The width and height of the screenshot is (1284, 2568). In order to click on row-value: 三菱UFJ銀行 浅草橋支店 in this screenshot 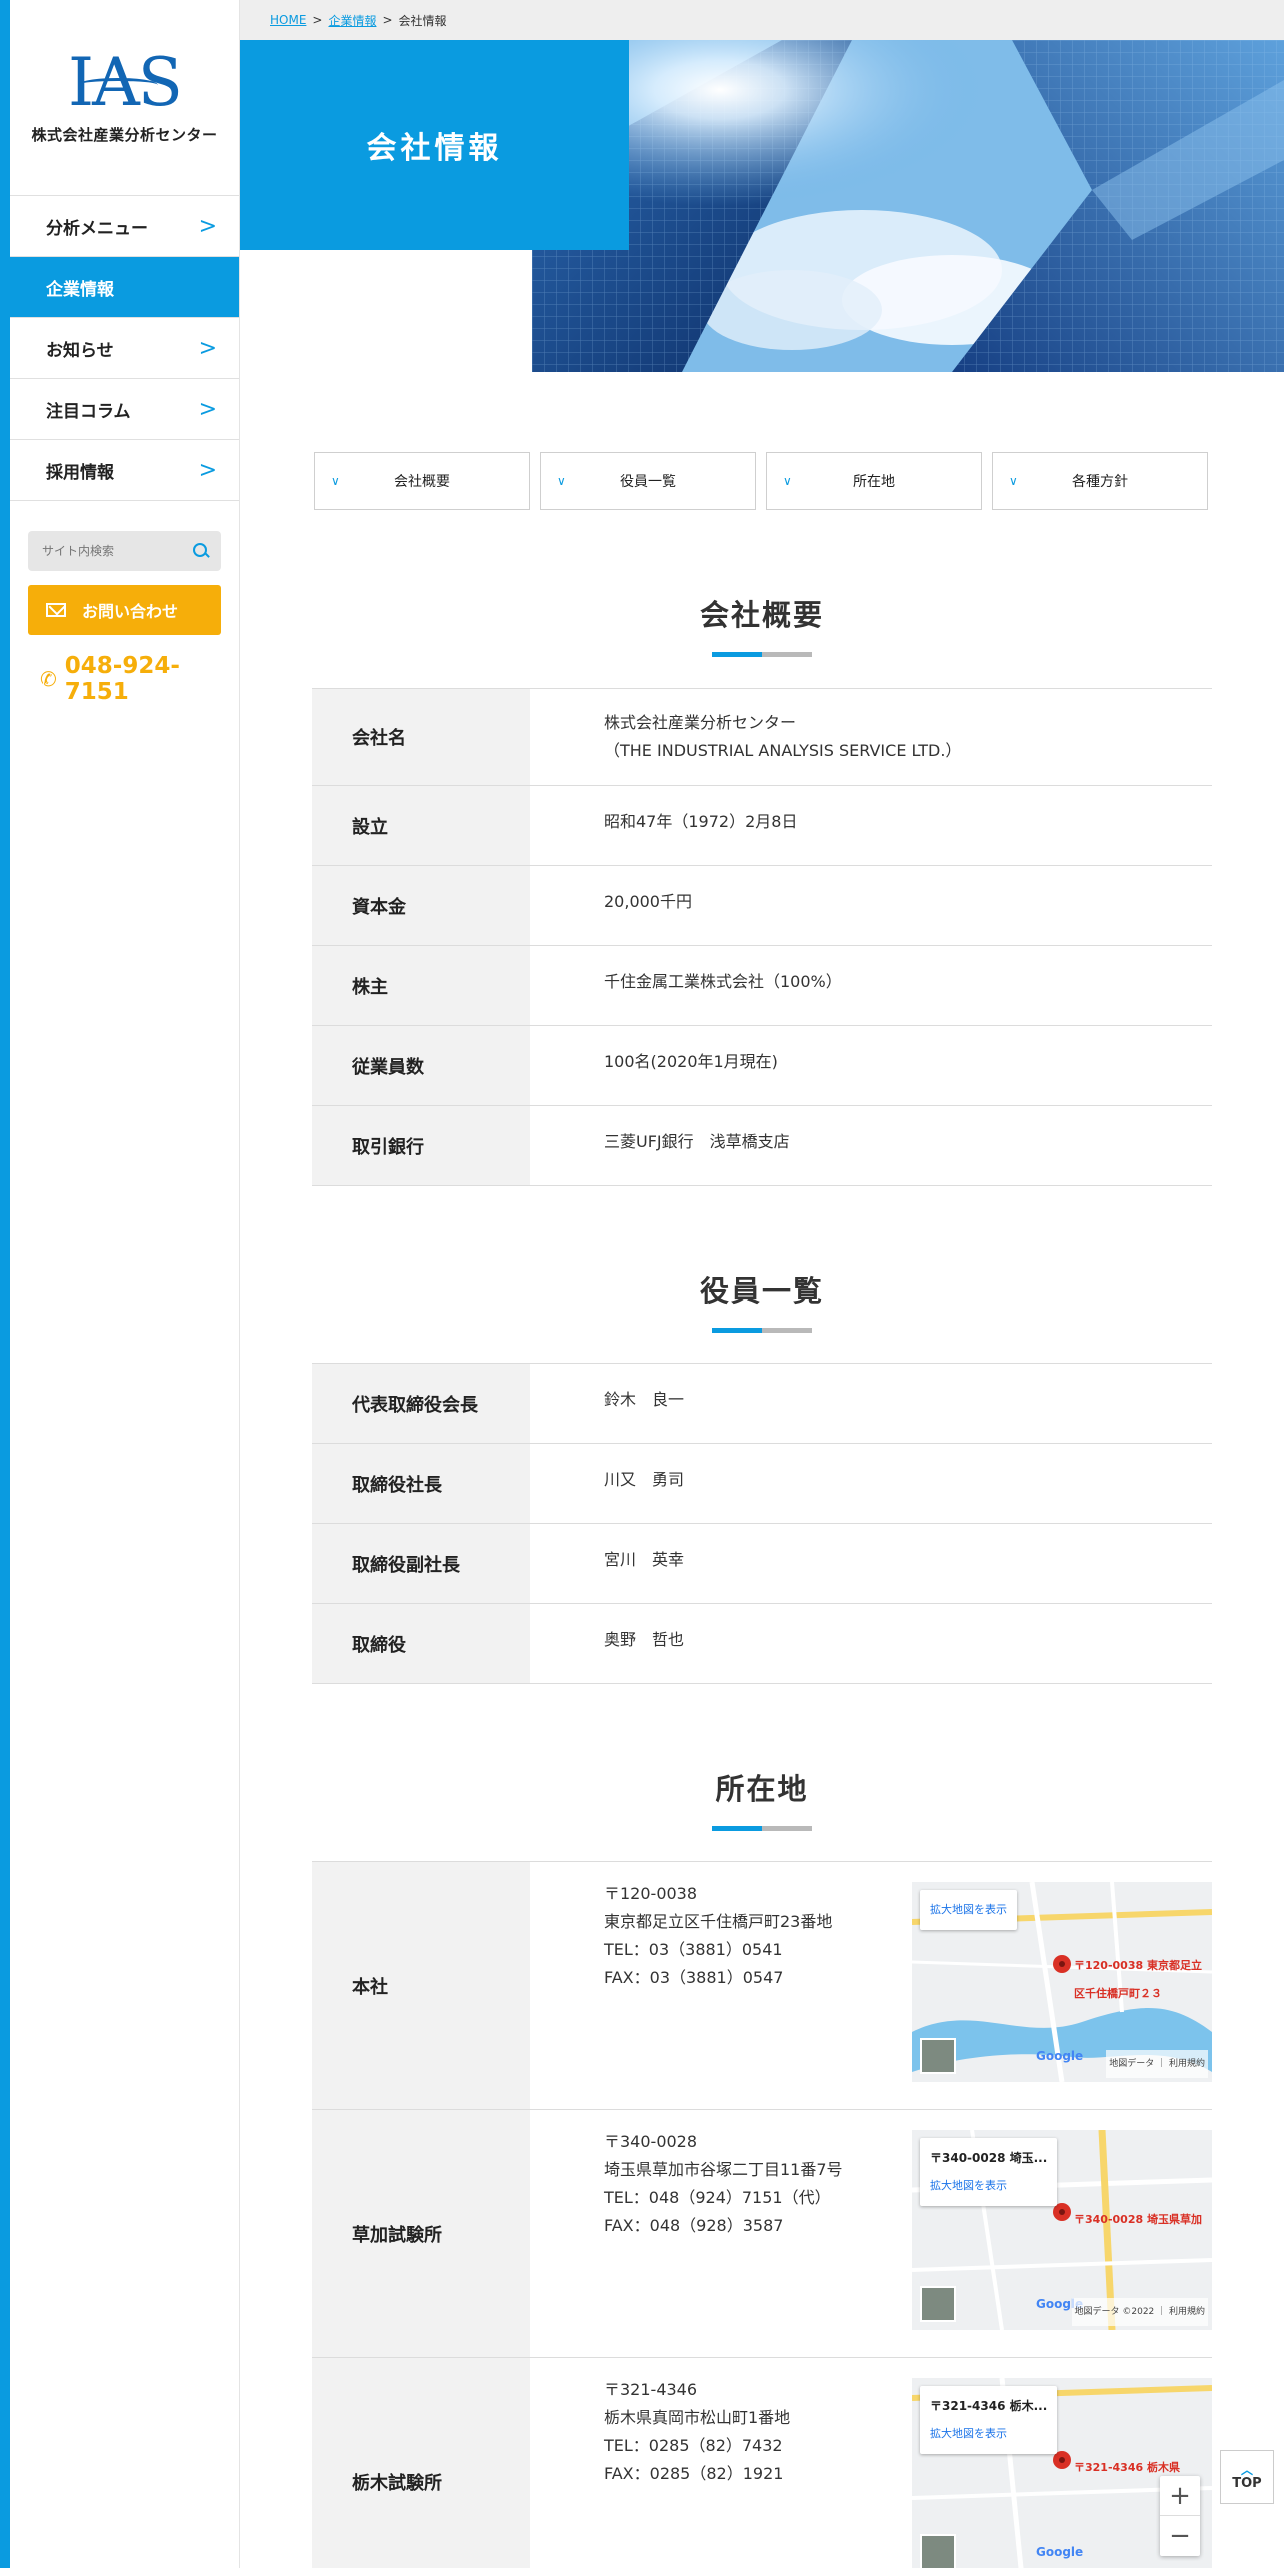, I will do `click(697, 1141)`.